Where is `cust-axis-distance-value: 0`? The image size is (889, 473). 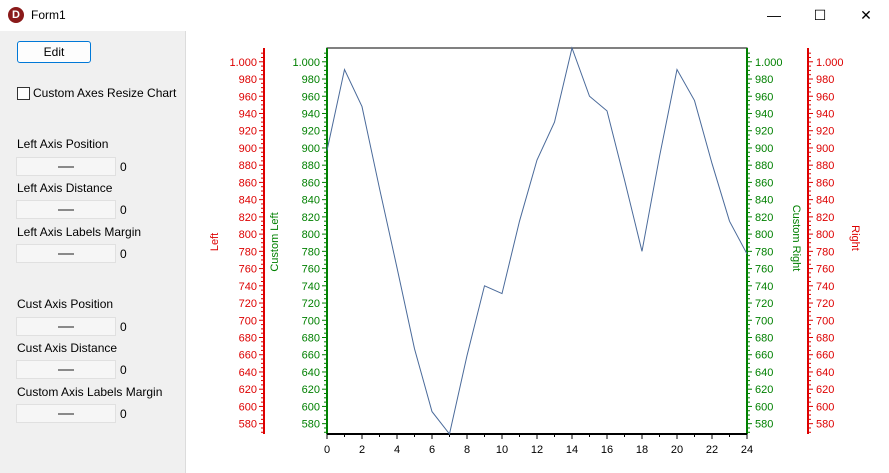
cust-axis-distance-value: 0 is located at coordinates (123, 370).